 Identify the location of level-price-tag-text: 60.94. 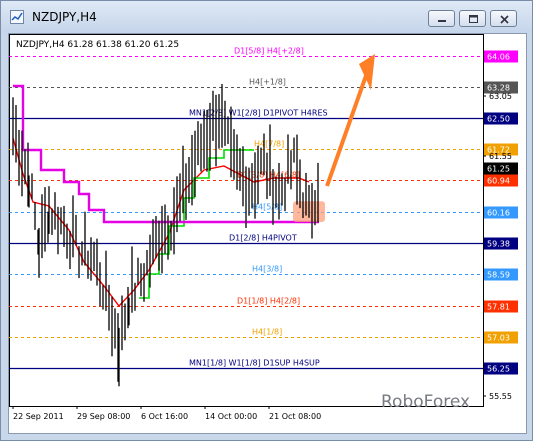
(498, 181).